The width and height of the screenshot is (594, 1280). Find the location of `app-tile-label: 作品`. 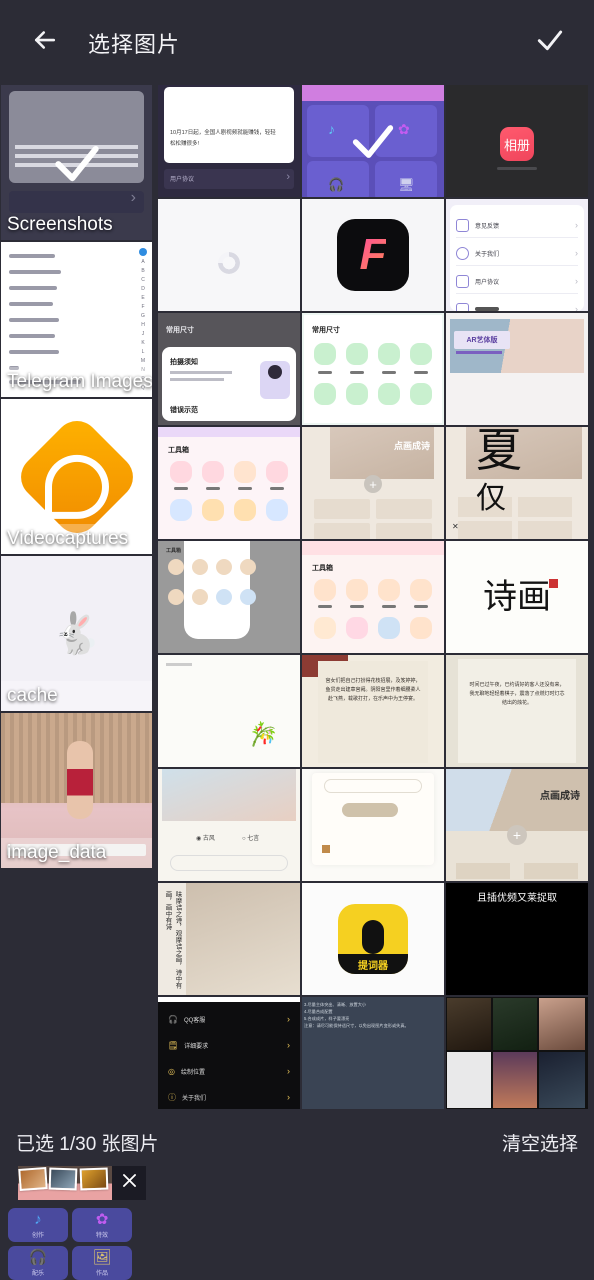

app-tile-label: 作品 is located at coordinates (101, 1273).